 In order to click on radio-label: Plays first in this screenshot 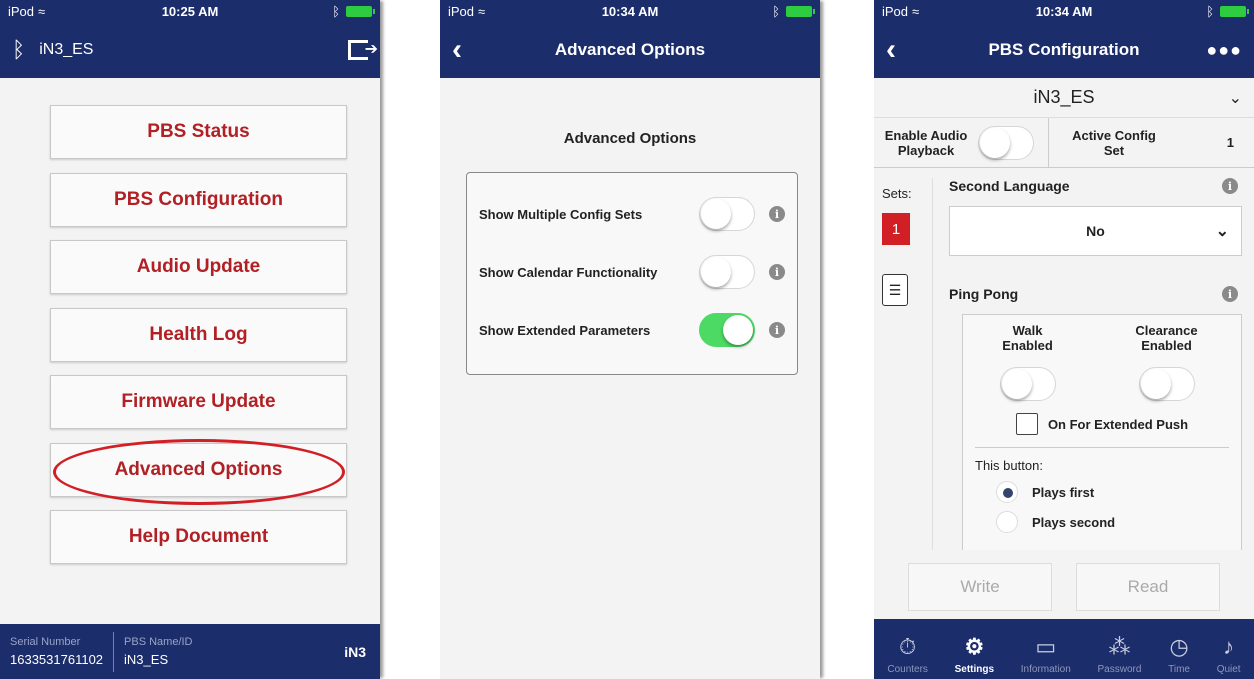, I will do `click(1063, 492)`.